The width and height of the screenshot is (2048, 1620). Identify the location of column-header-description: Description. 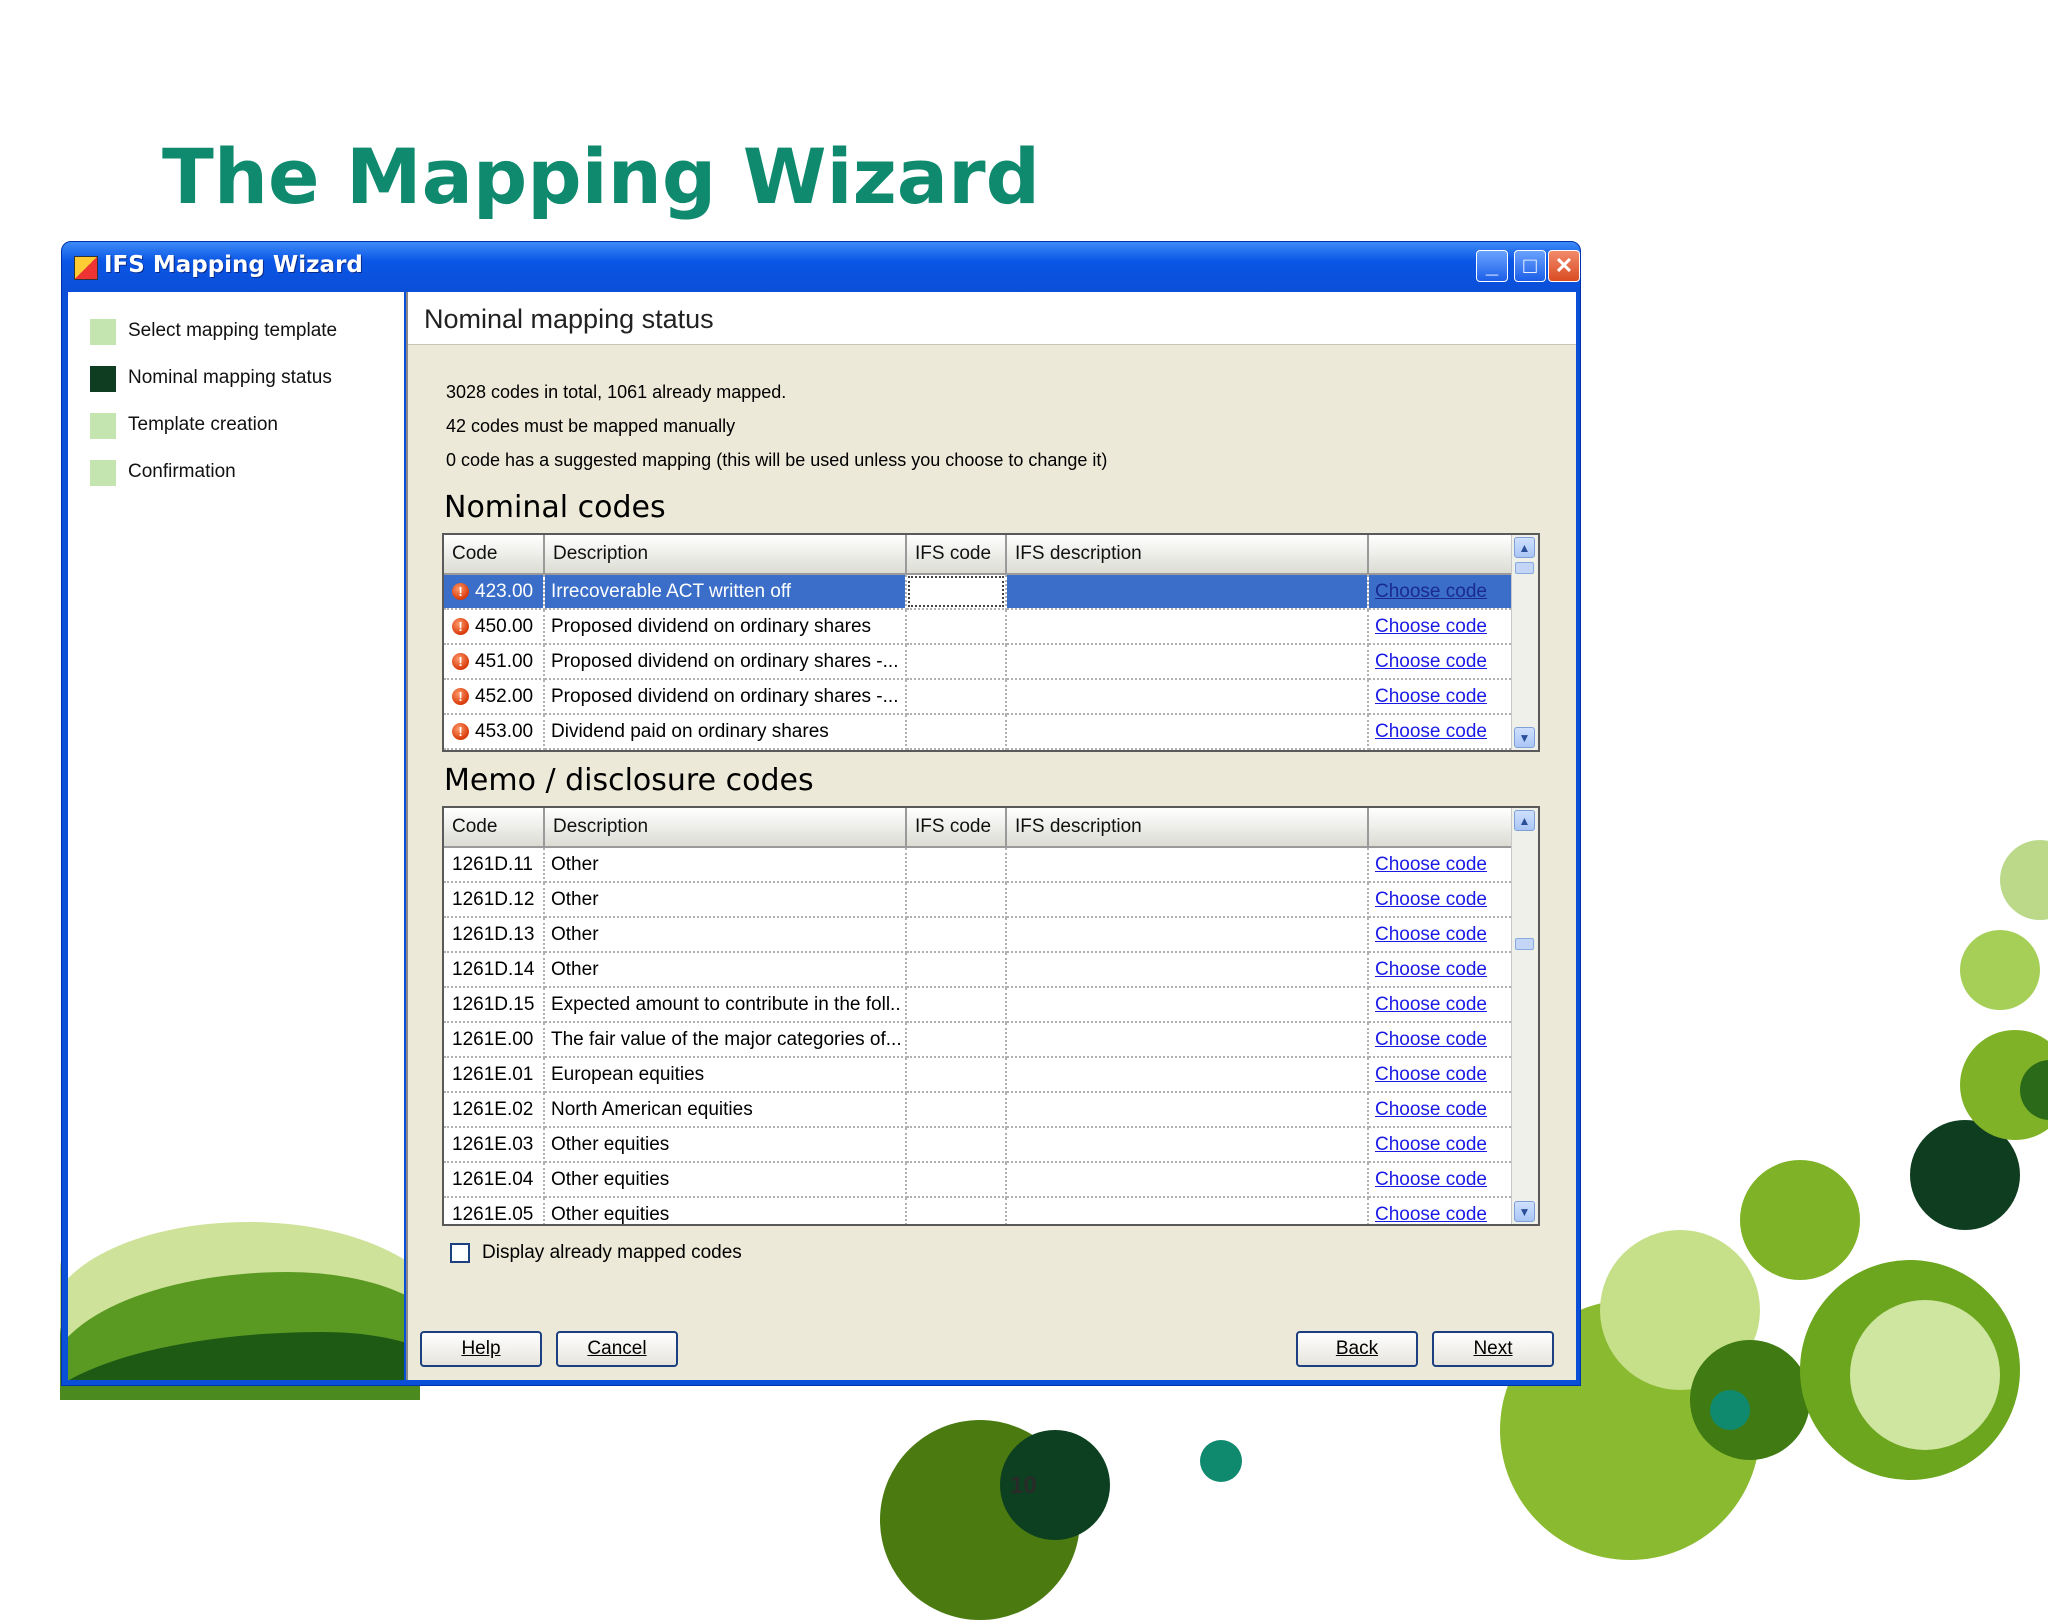
(725, 555).